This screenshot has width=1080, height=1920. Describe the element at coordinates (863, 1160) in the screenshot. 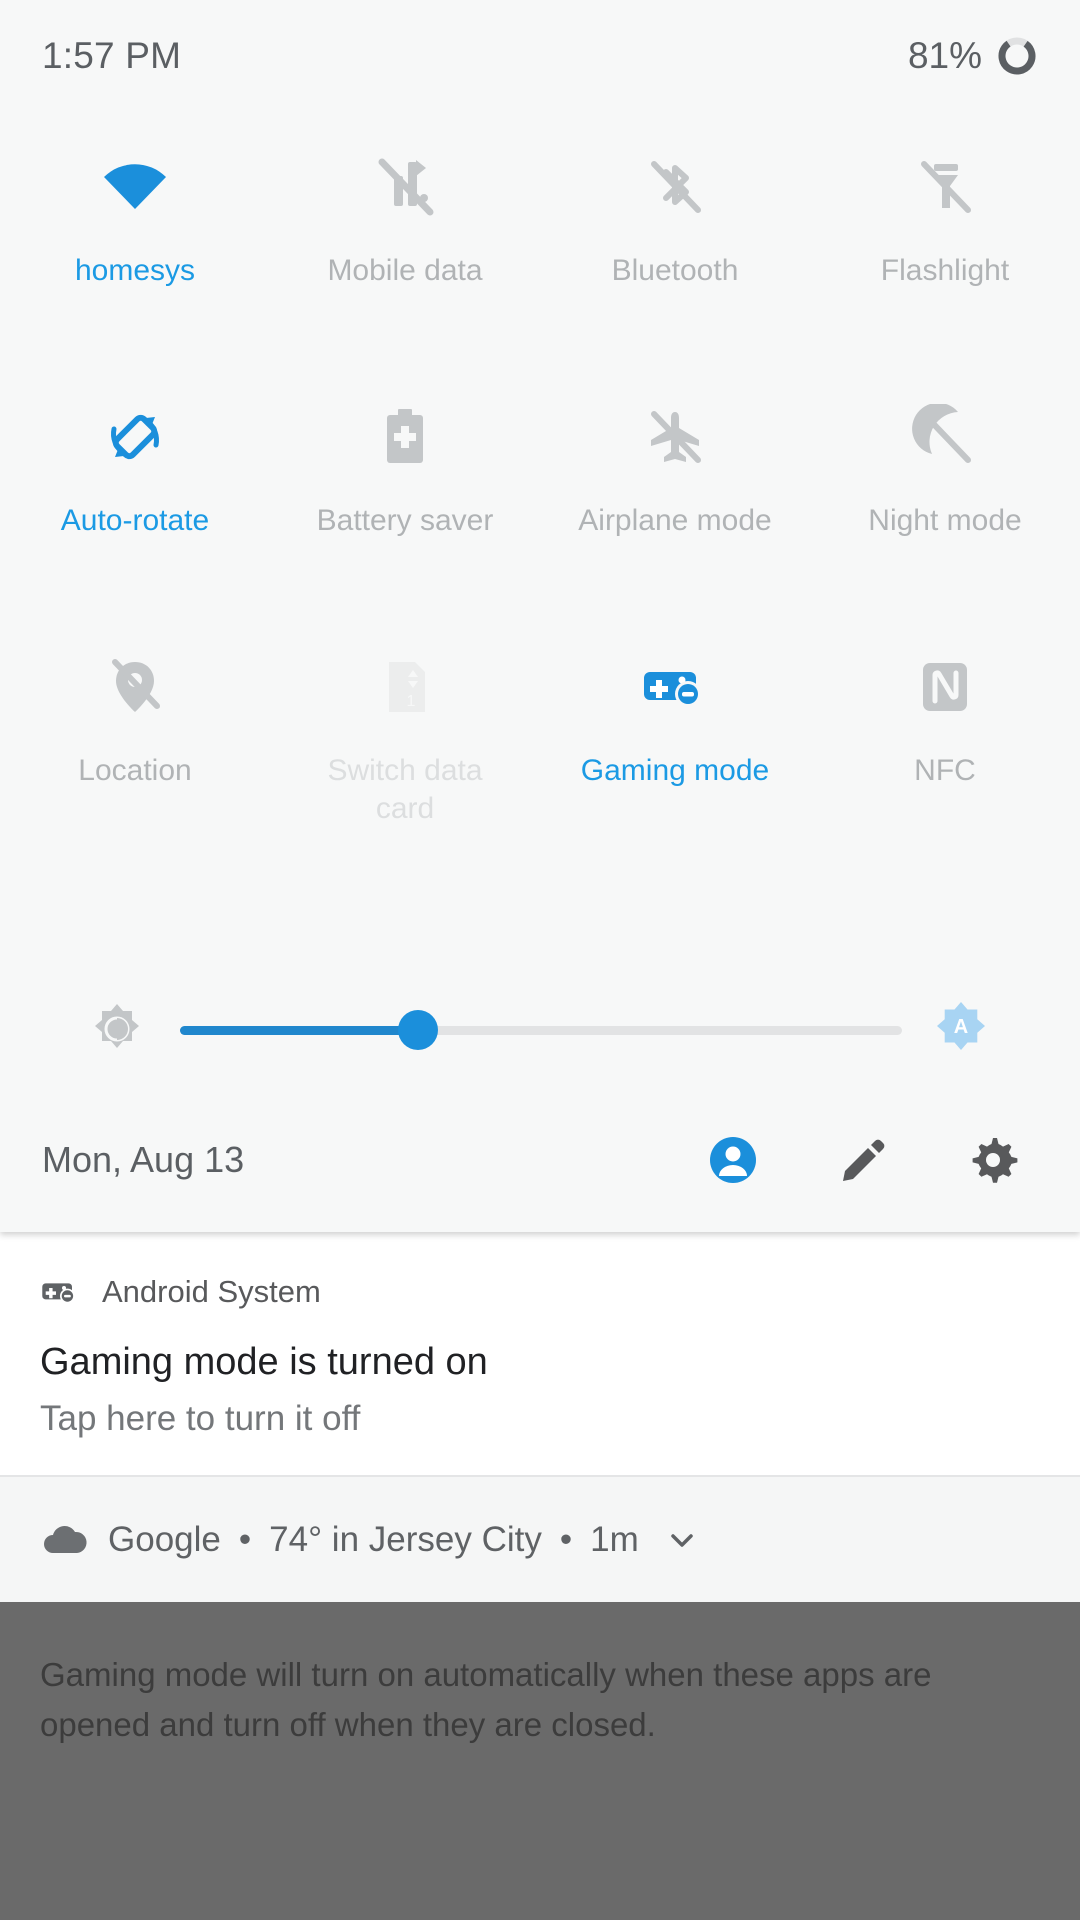

I see `edit-pencil-icon` at that location.